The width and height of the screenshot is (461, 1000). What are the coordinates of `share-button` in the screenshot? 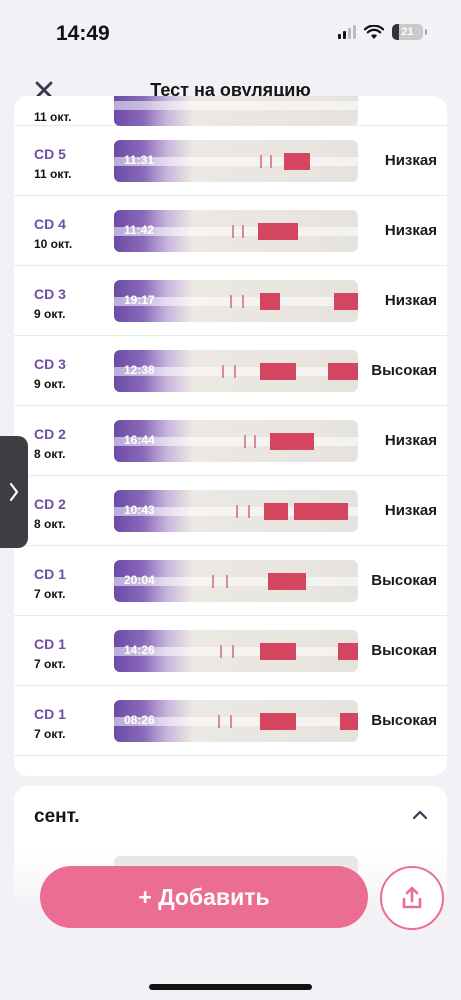 It's located at (412, 898).